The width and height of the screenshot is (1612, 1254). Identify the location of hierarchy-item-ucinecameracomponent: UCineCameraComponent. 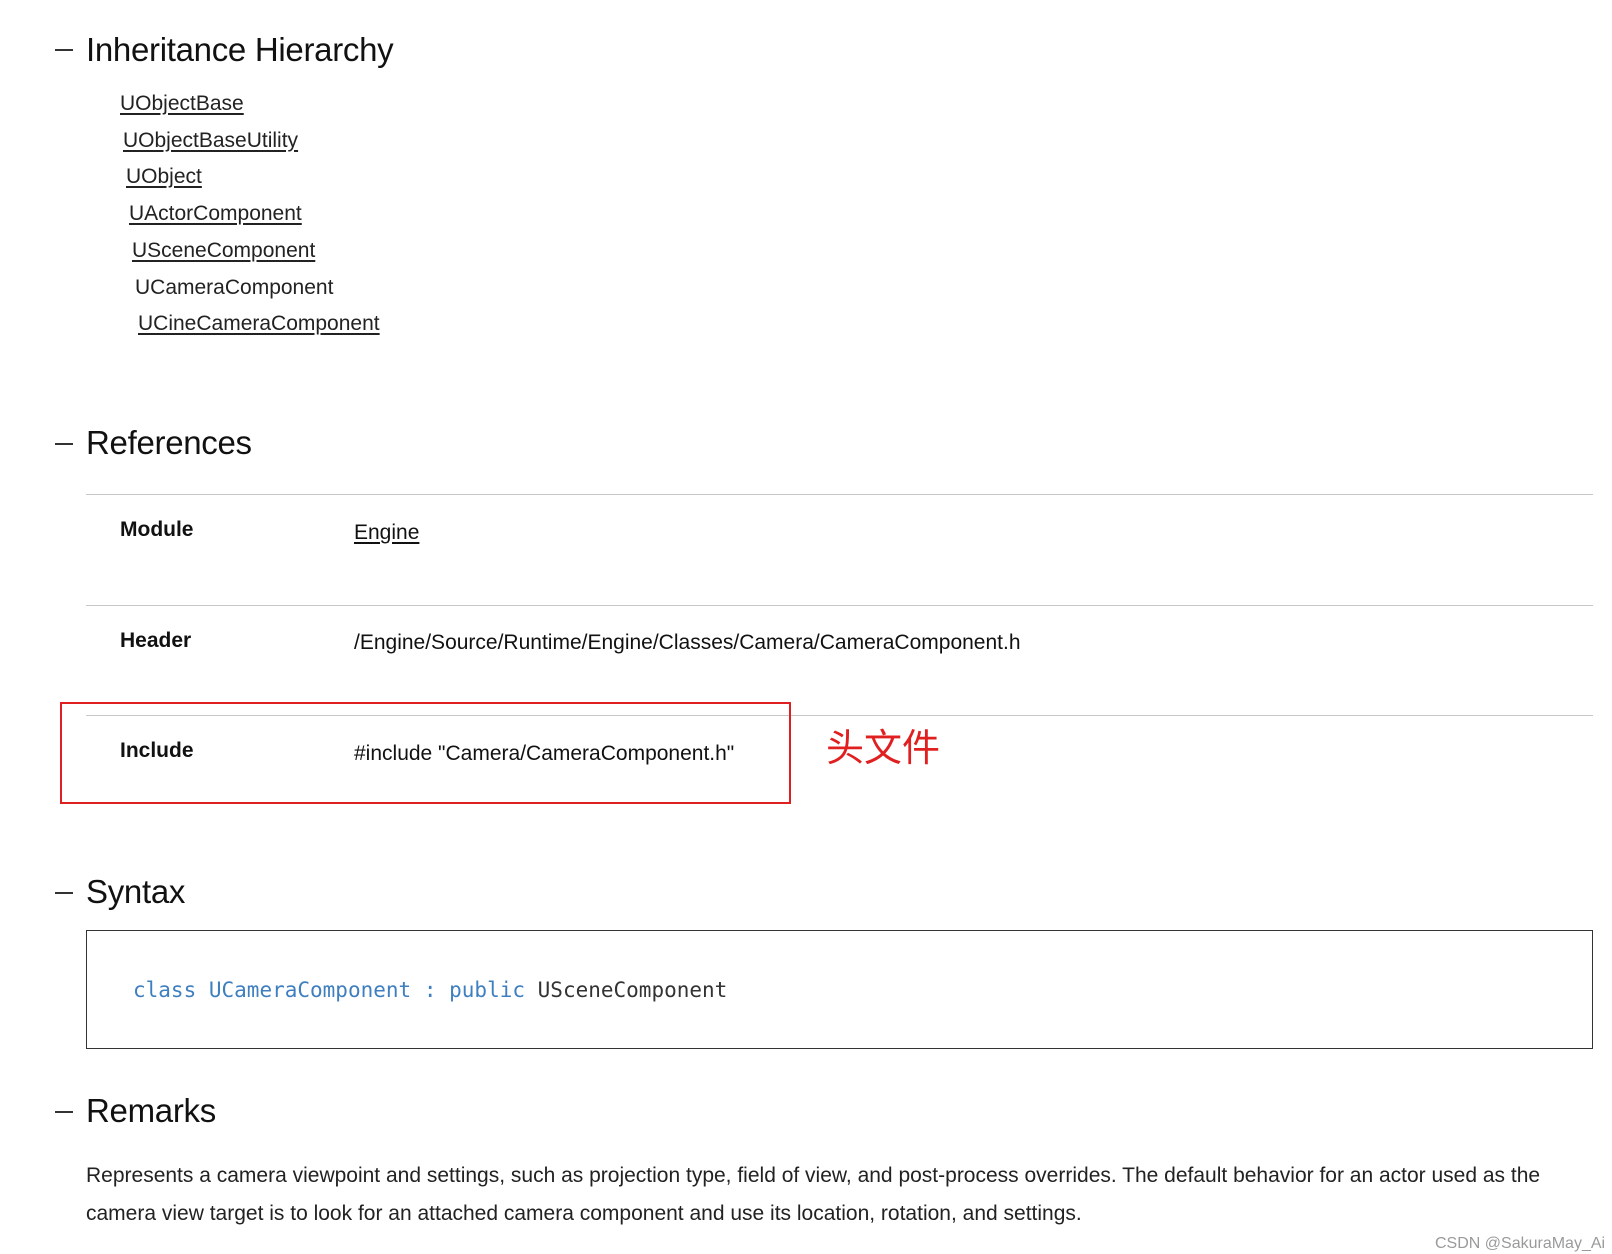
(259, 324).